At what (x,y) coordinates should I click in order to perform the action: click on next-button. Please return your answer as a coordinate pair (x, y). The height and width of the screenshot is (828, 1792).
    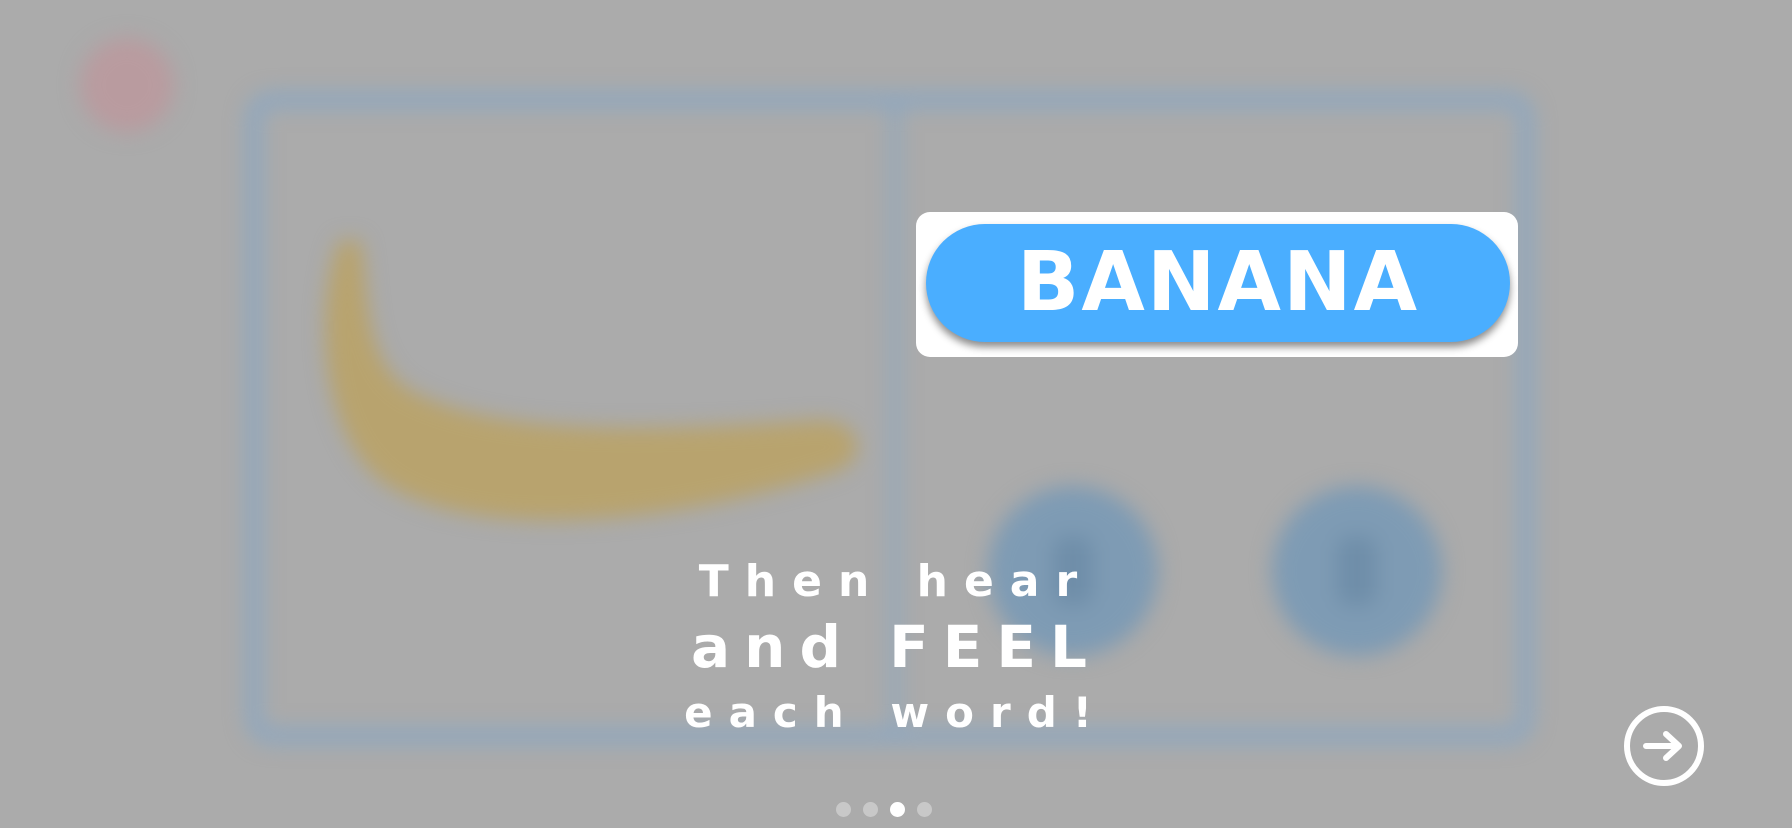
    Looking at the image, I should click on (1664, 746).